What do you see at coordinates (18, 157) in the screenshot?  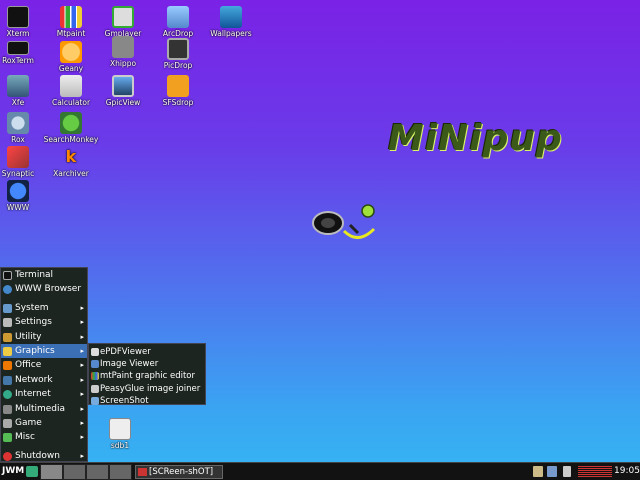 I see `package-manager-icon` at bounding box center [18, 157].